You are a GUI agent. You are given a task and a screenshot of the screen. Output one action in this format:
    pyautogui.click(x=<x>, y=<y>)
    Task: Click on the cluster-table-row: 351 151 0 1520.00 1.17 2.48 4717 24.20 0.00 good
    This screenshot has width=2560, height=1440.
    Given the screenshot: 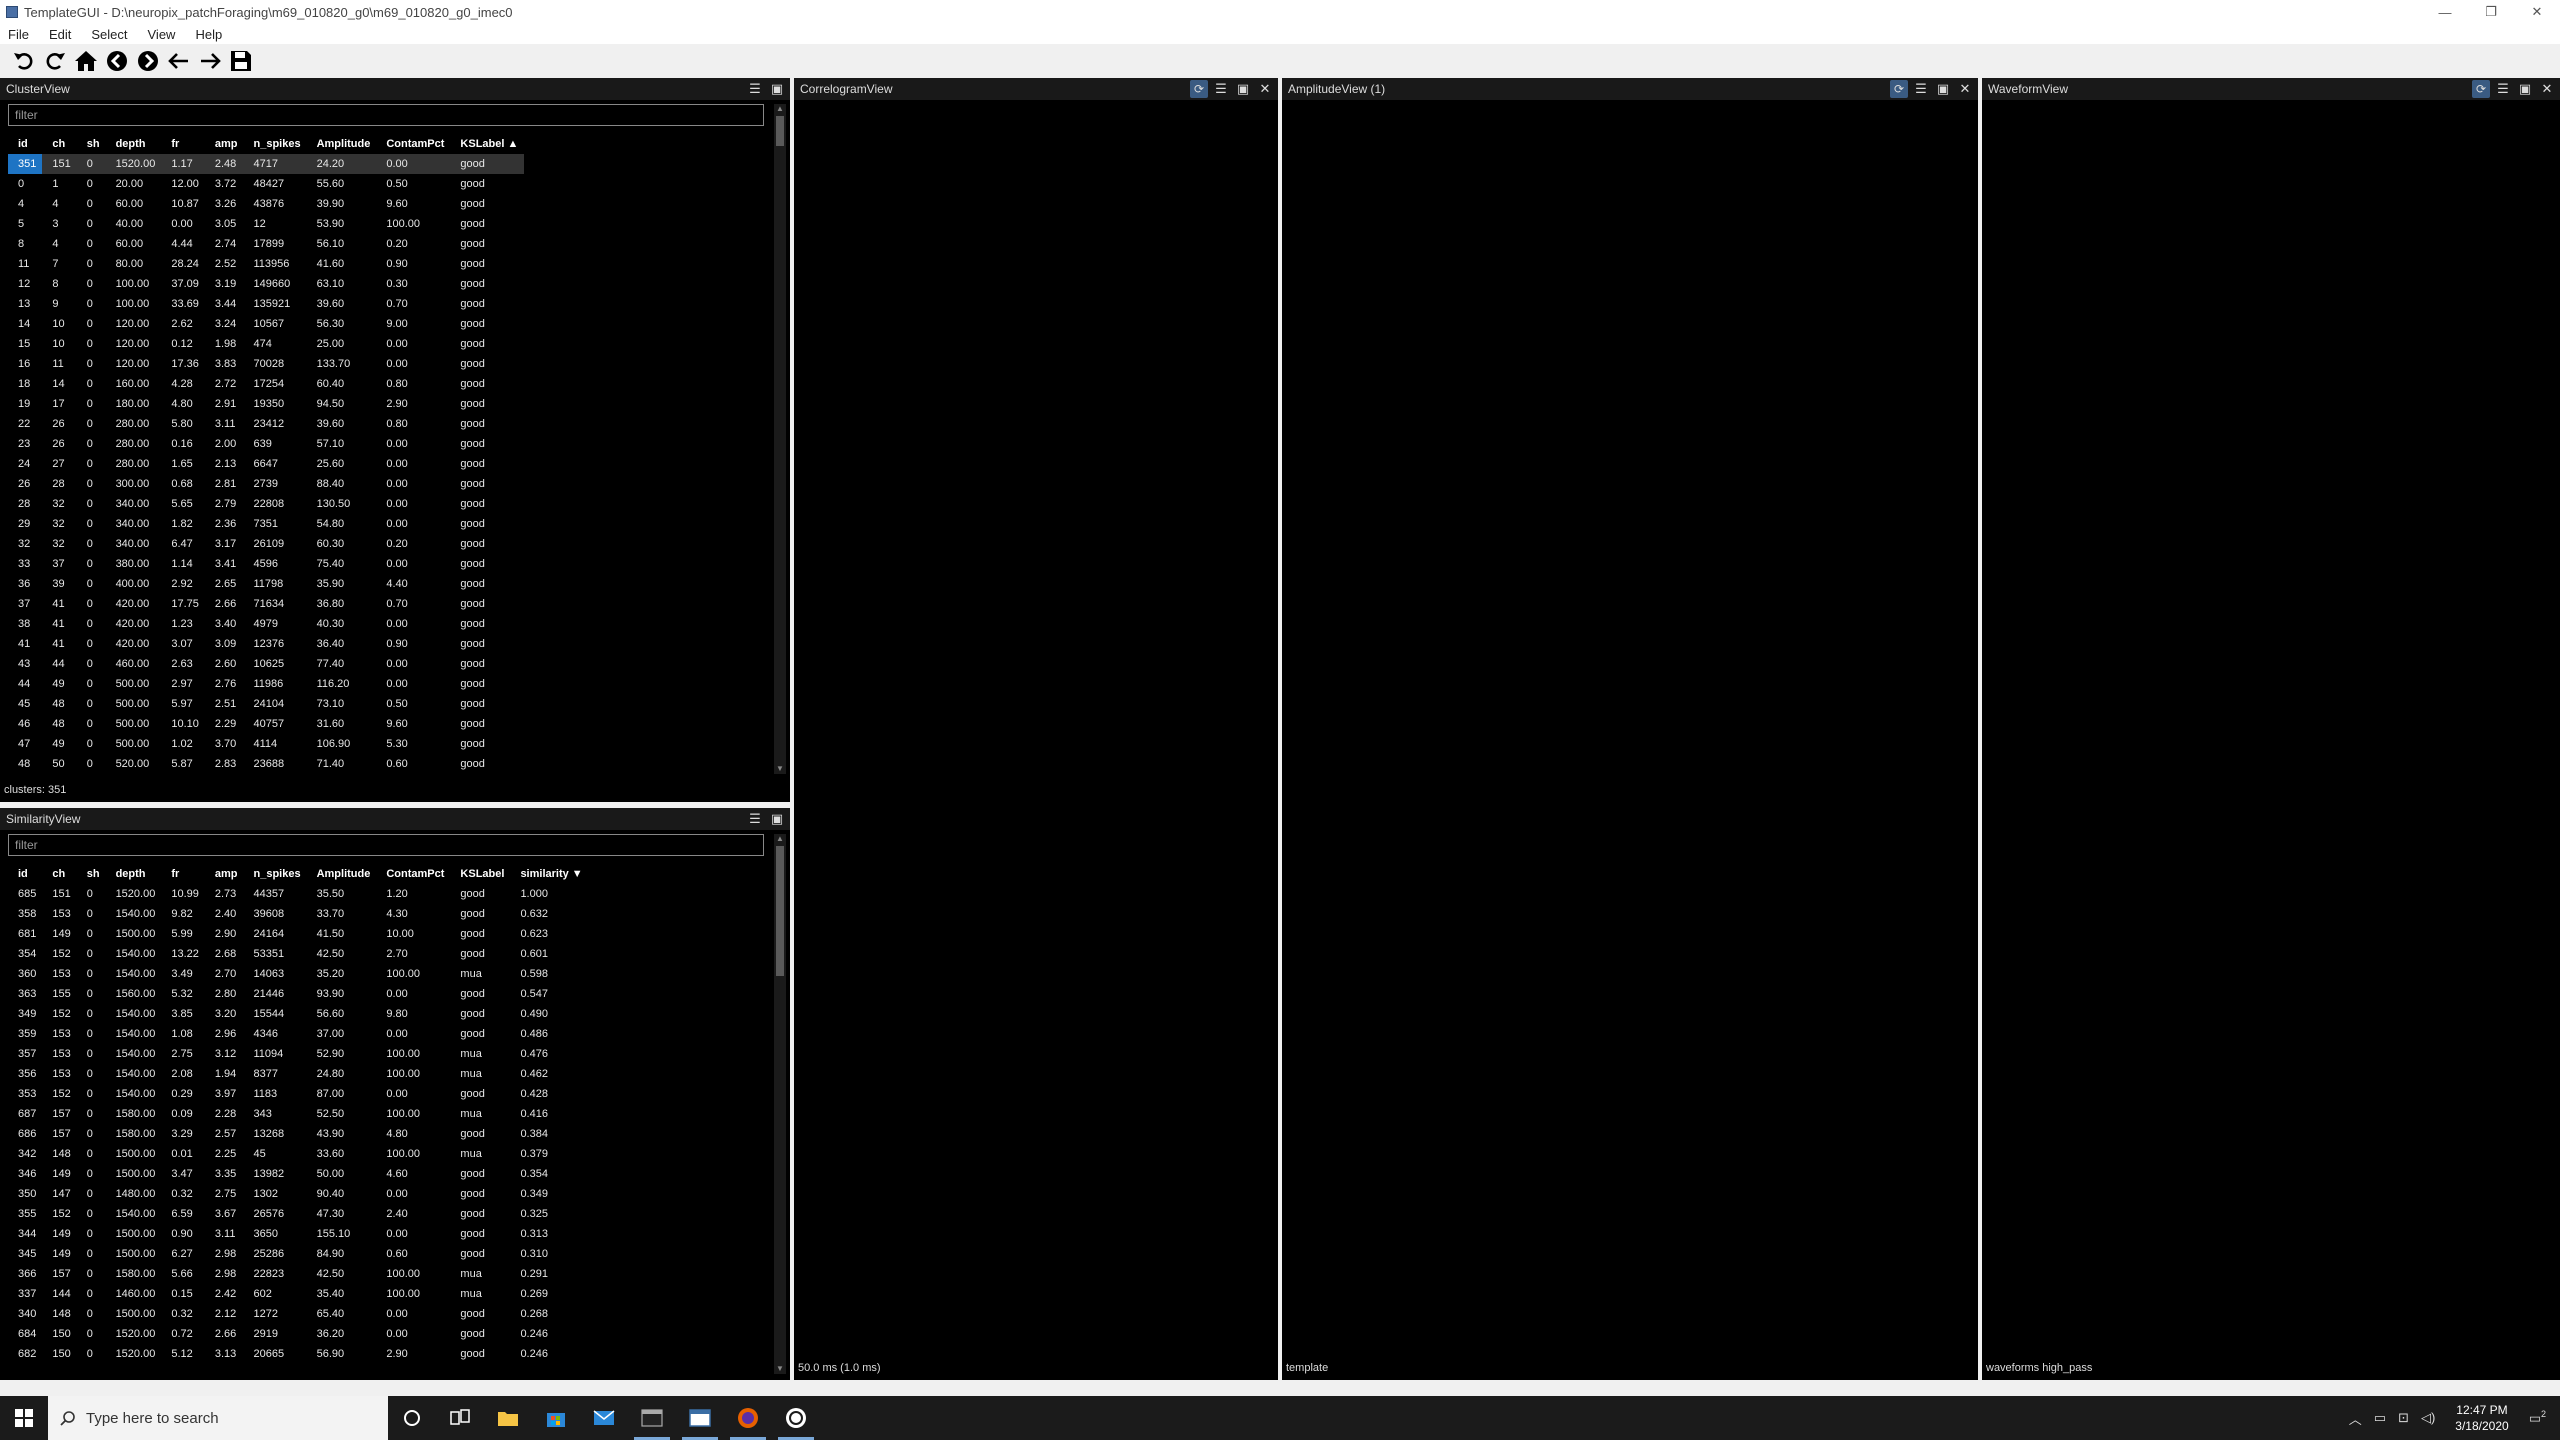 What is the action you would take?
    pyautogui.click(x=266, y=164)
    